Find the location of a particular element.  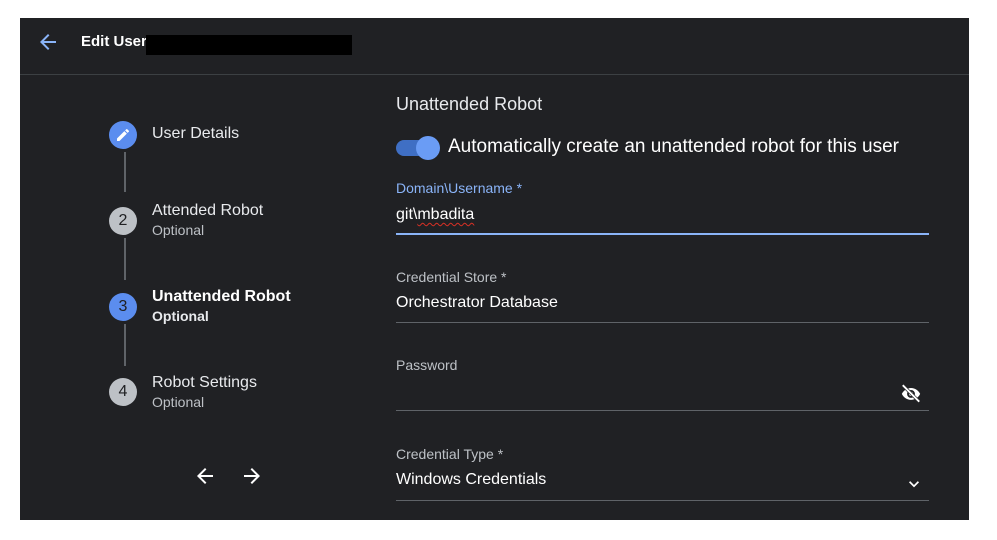

header: Edit User: is located at coordinates (494, 46).